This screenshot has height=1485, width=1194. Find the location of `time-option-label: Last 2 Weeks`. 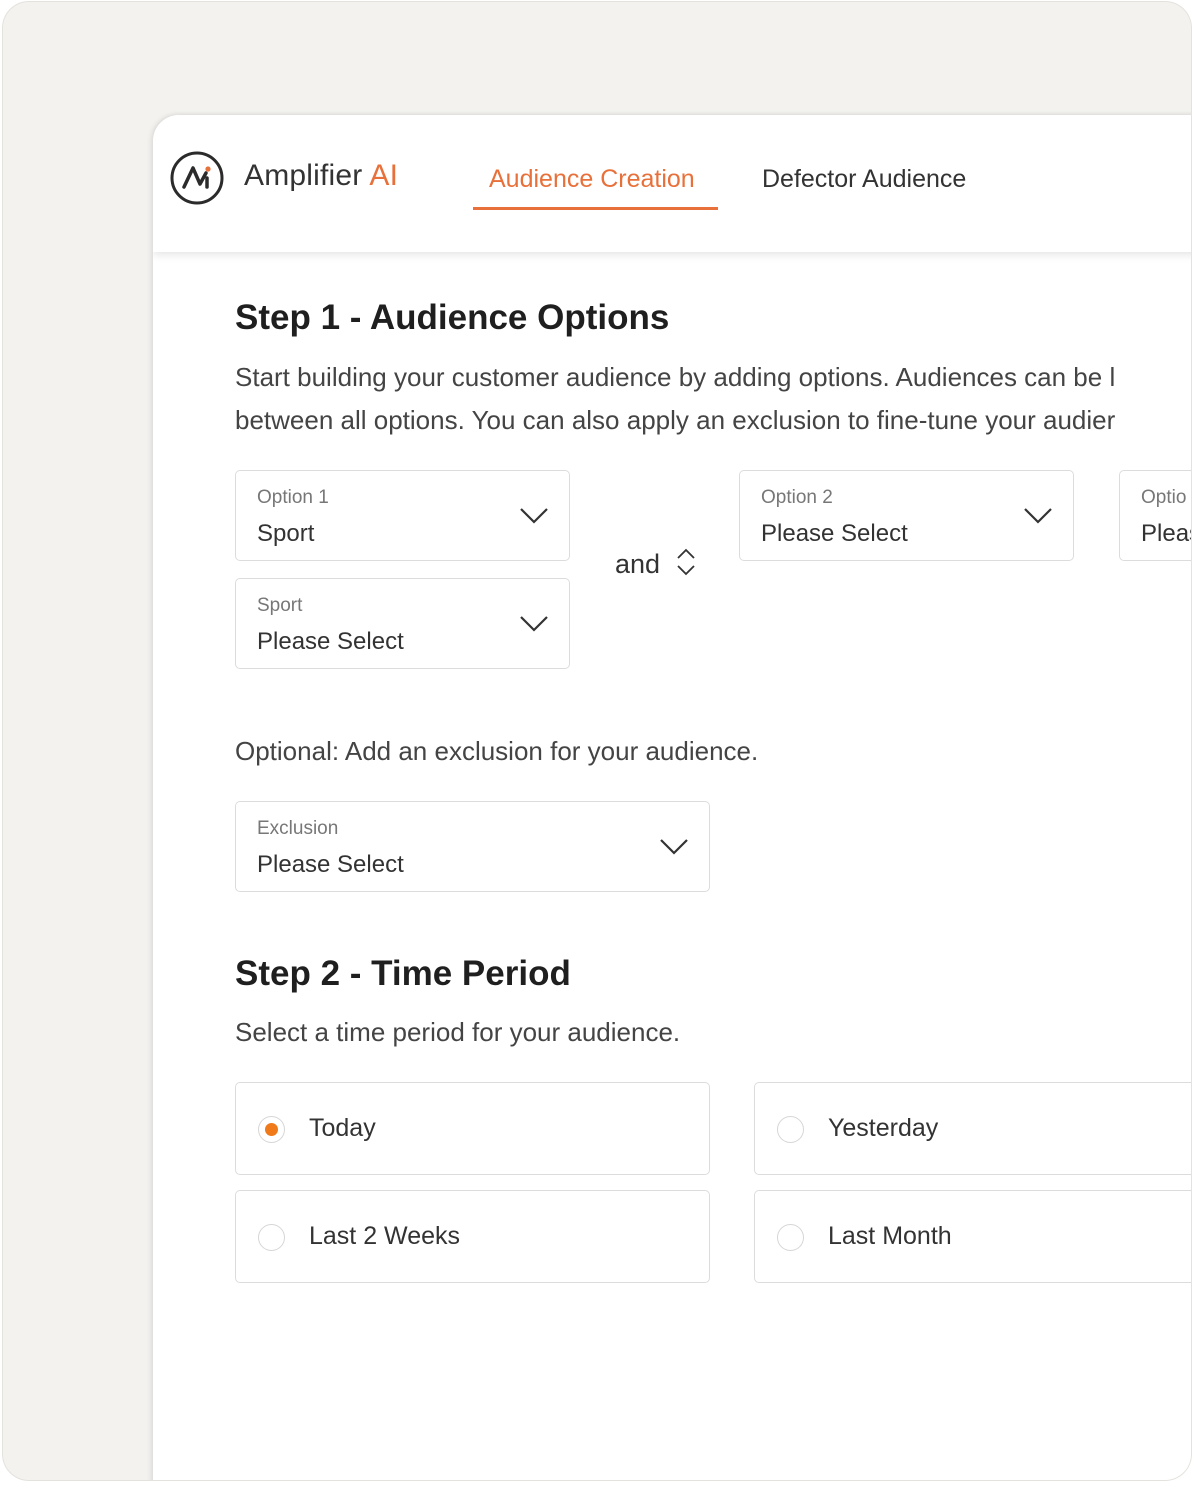

time-option-label: Last 2 Weeks is located at coordinates (385, 1236).